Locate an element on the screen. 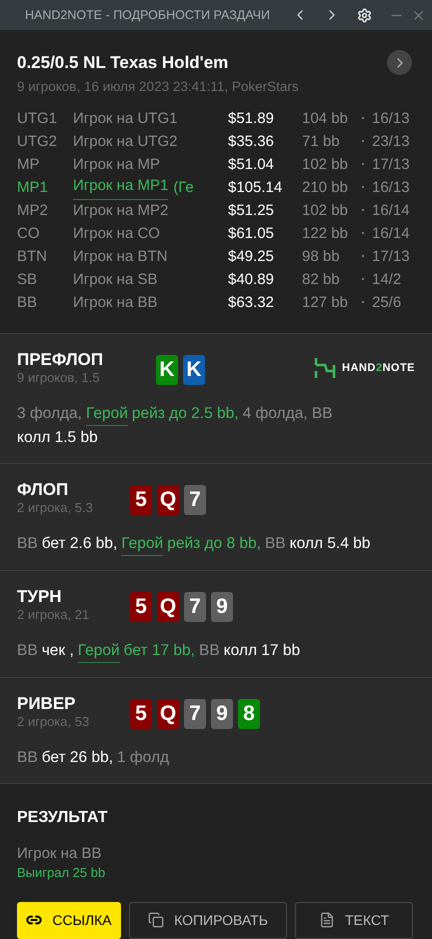 The height and width of the screenshot is (939, 432). street-info: 2 игрока, 53 is located at coordinates (53, 722).